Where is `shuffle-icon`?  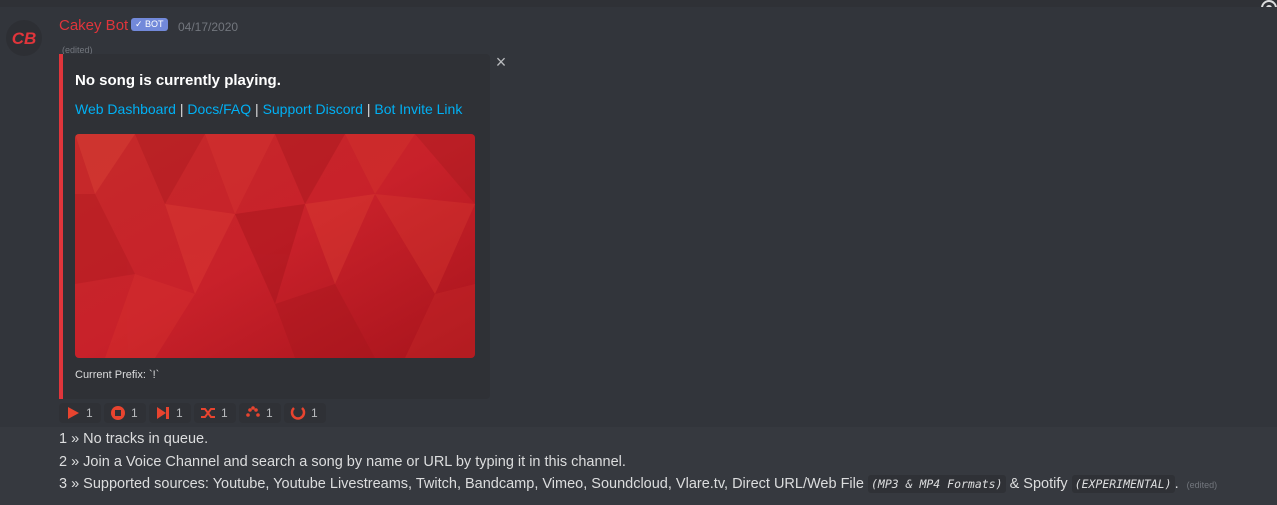 shuffle-icon is located at coordinates (208, 413).